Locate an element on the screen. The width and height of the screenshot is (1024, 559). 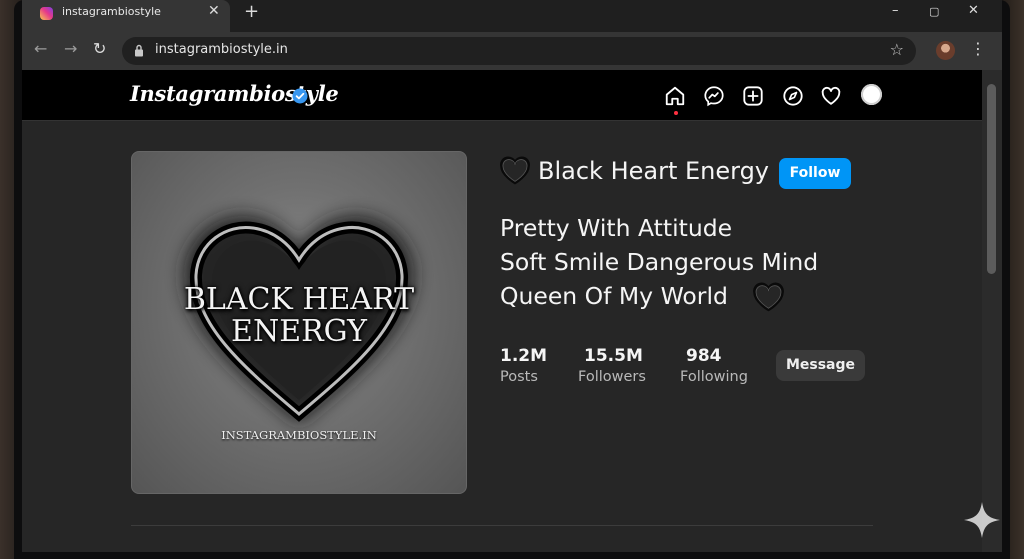
reload-button: ↻ is located at coordinates (99, 48).